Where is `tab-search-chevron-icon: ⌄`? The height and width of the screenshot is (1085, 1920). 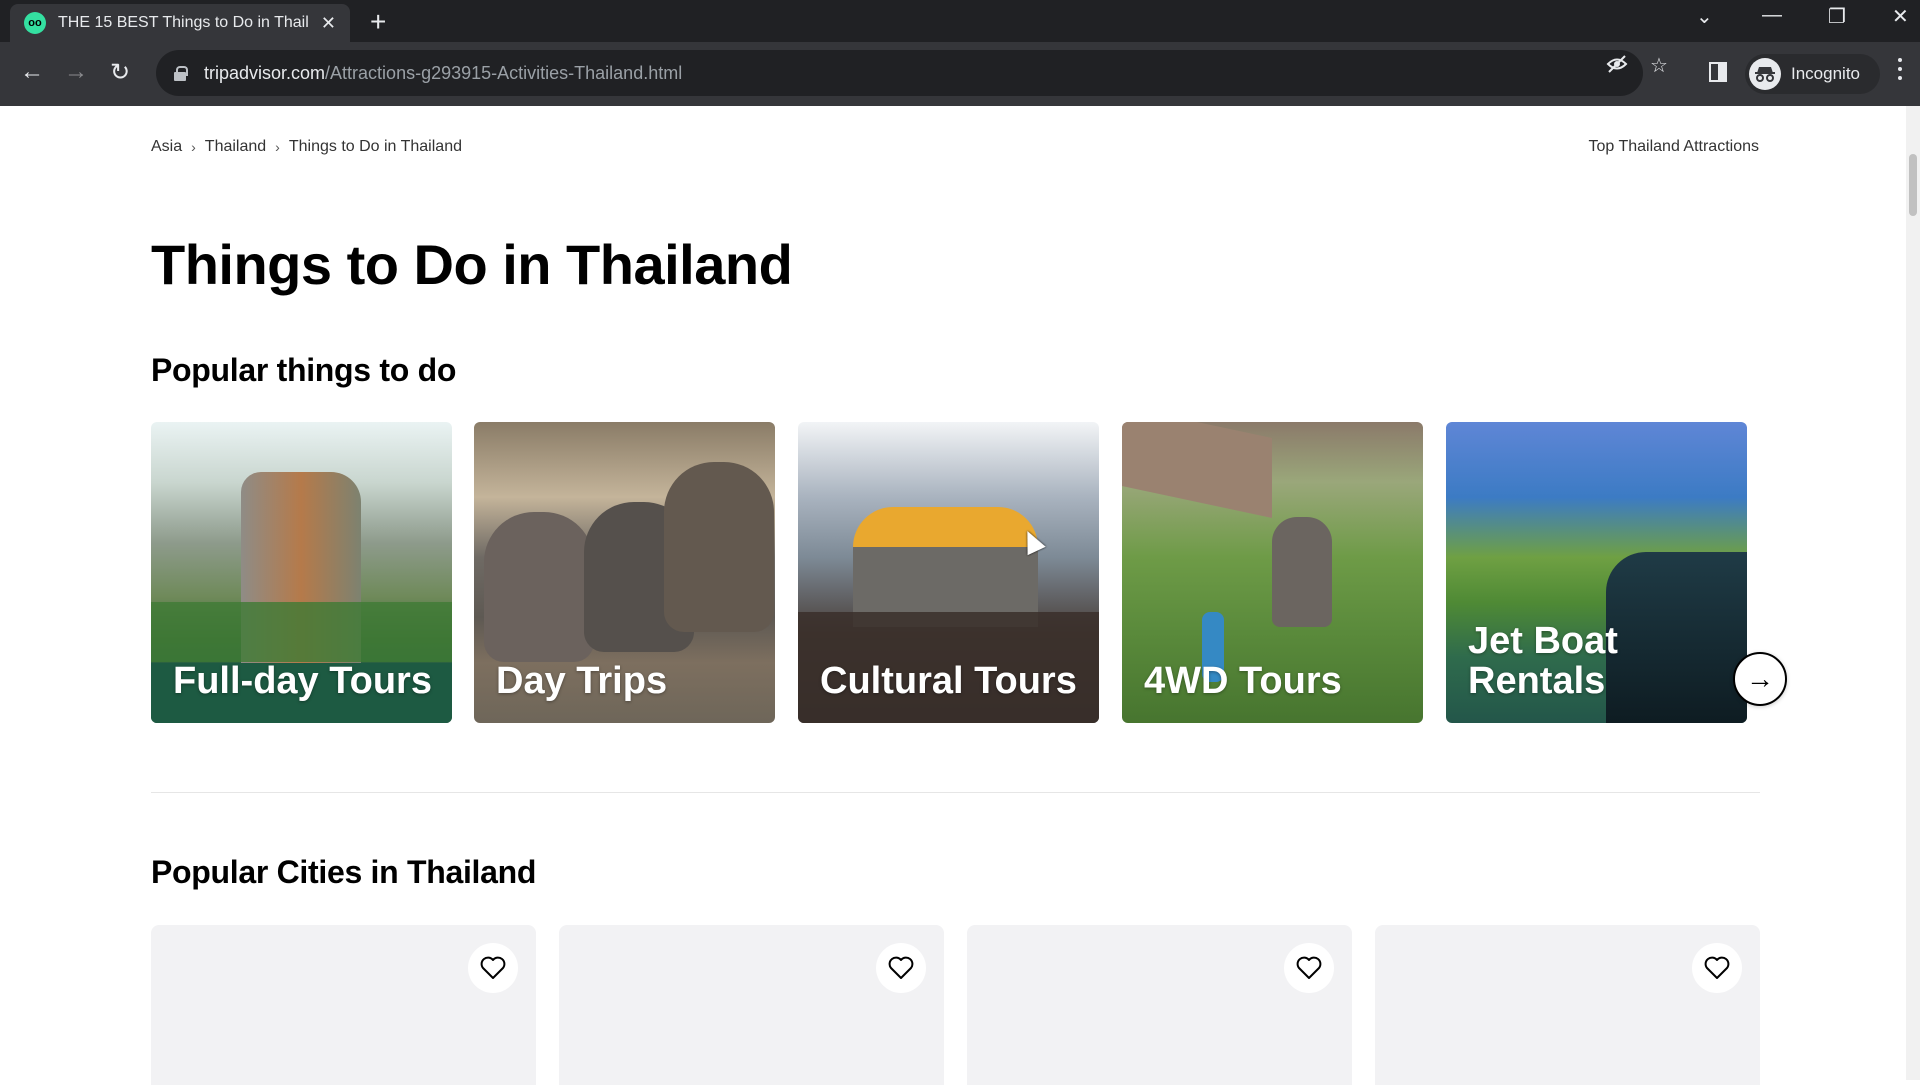
tab-search-chevron-icon: ⌄ is located at coordinates (1704, 16).